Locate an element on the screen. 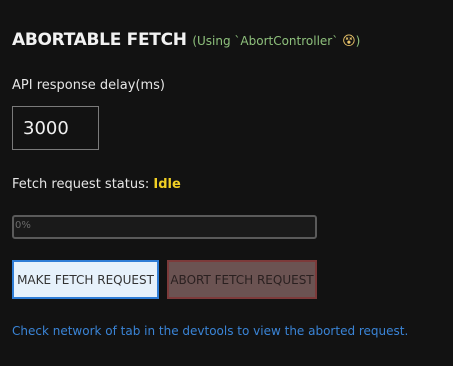 The width and height of the screenshot is (453, 366). status-line: Fetch request status: Idle is located at coordinates (96, 184).